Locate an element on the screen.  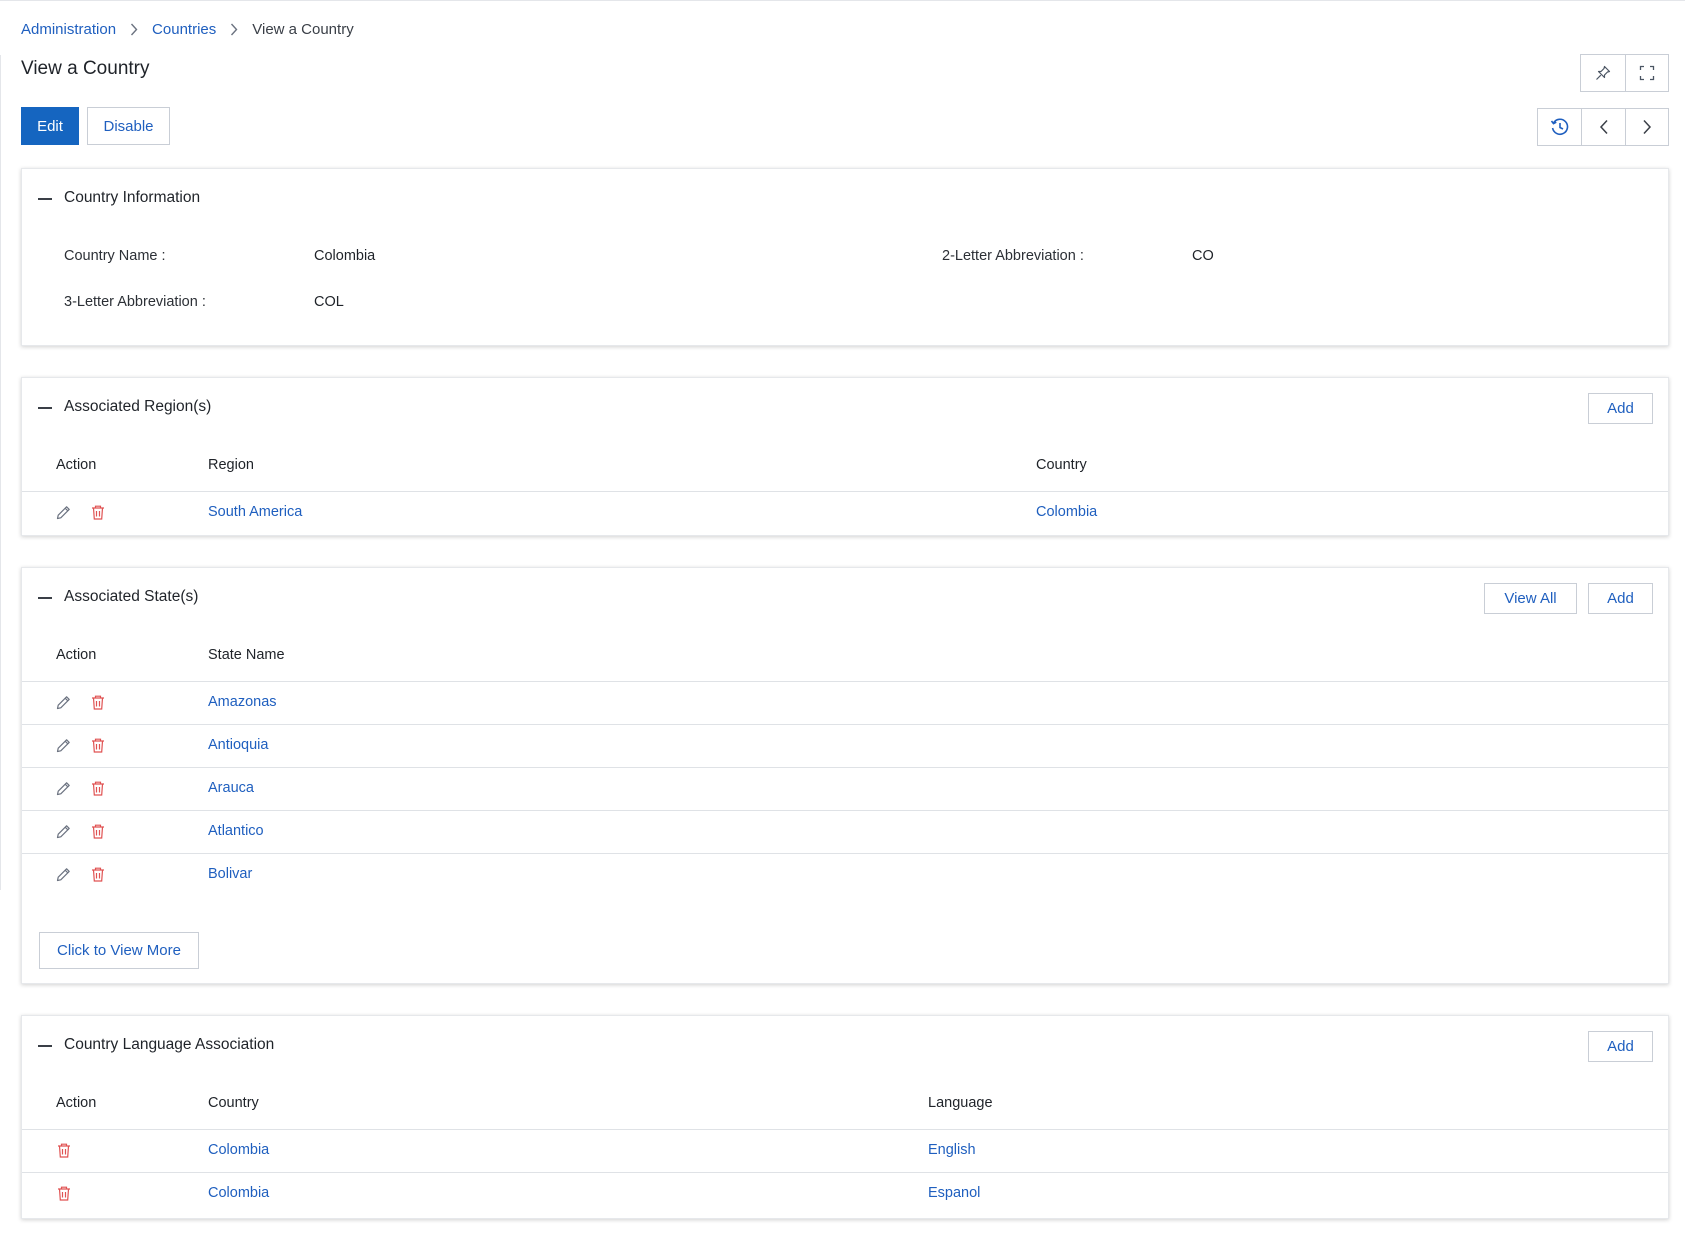
breadcrumb: Administration Countries View a Country is located at coordinates (187, 29).